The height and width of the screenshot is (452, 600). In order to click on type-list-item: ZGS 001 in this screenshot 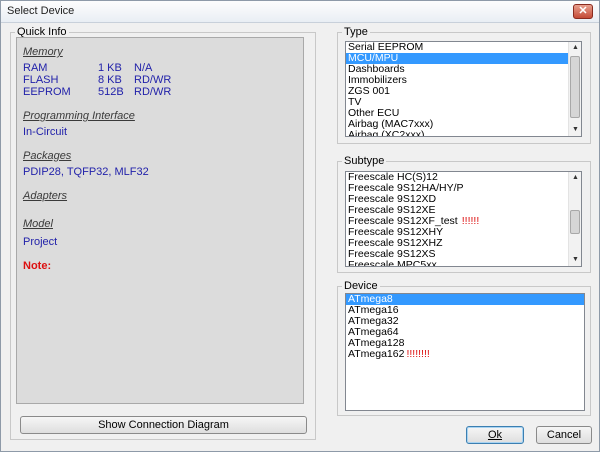, I will do `click(463, 91)`.